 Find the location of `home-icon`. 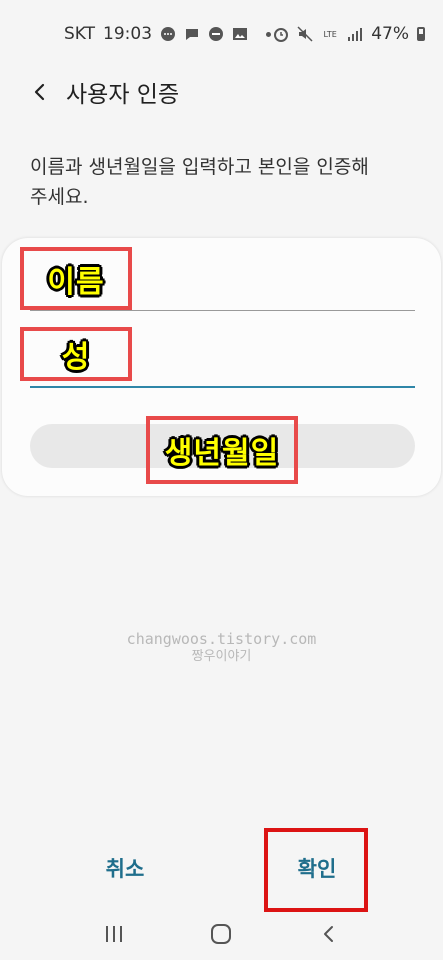

home-icon is located at coordinates (221, 934).